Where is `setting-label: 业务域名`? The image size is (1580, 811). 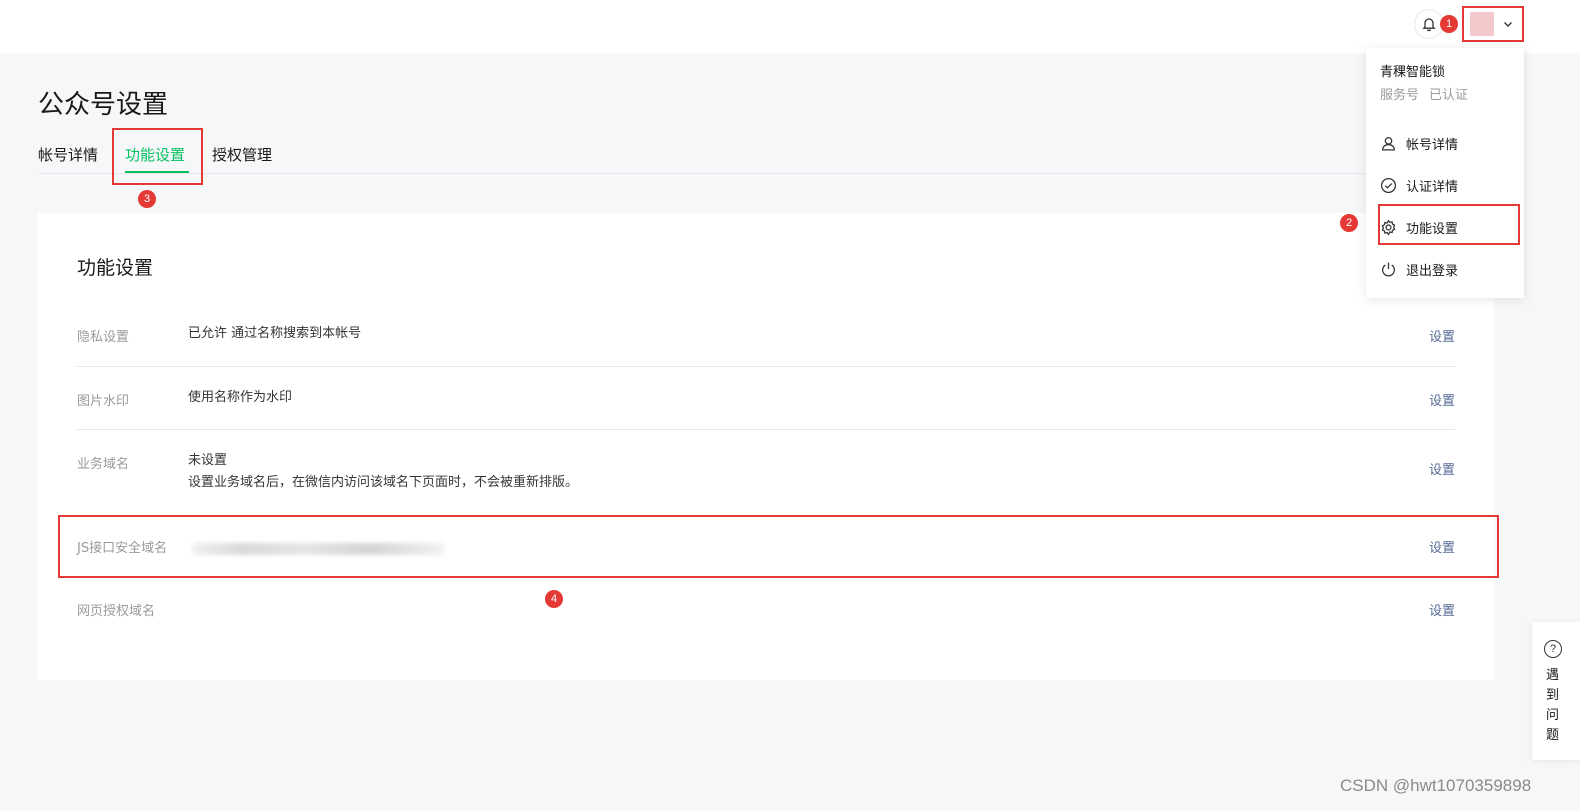 setting-label: 业务域名 is located at coordinates (103, 464).